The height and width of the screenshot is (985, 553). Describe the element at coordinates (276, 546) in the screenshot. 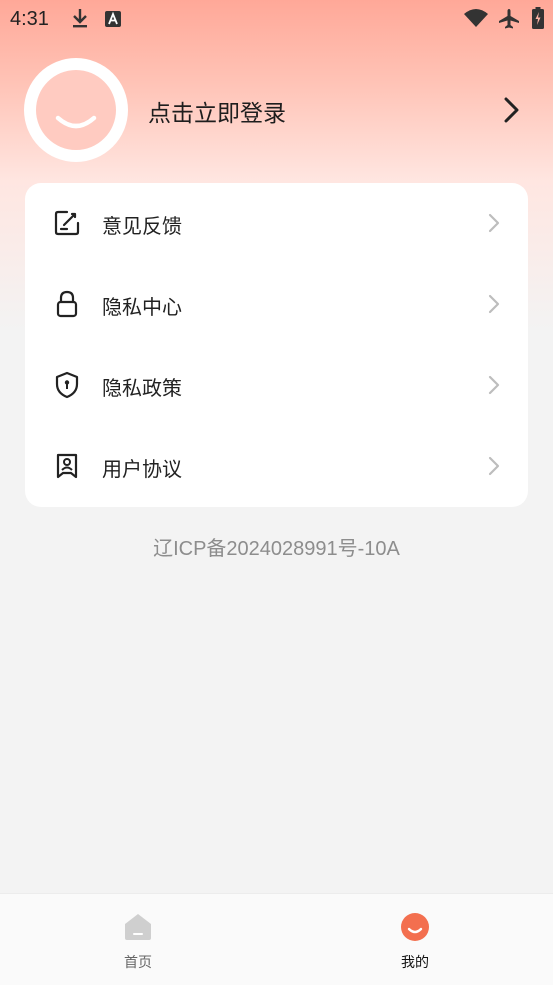

I see `icp-license-text: 辽ICP备2024028991号-10A` at that location.